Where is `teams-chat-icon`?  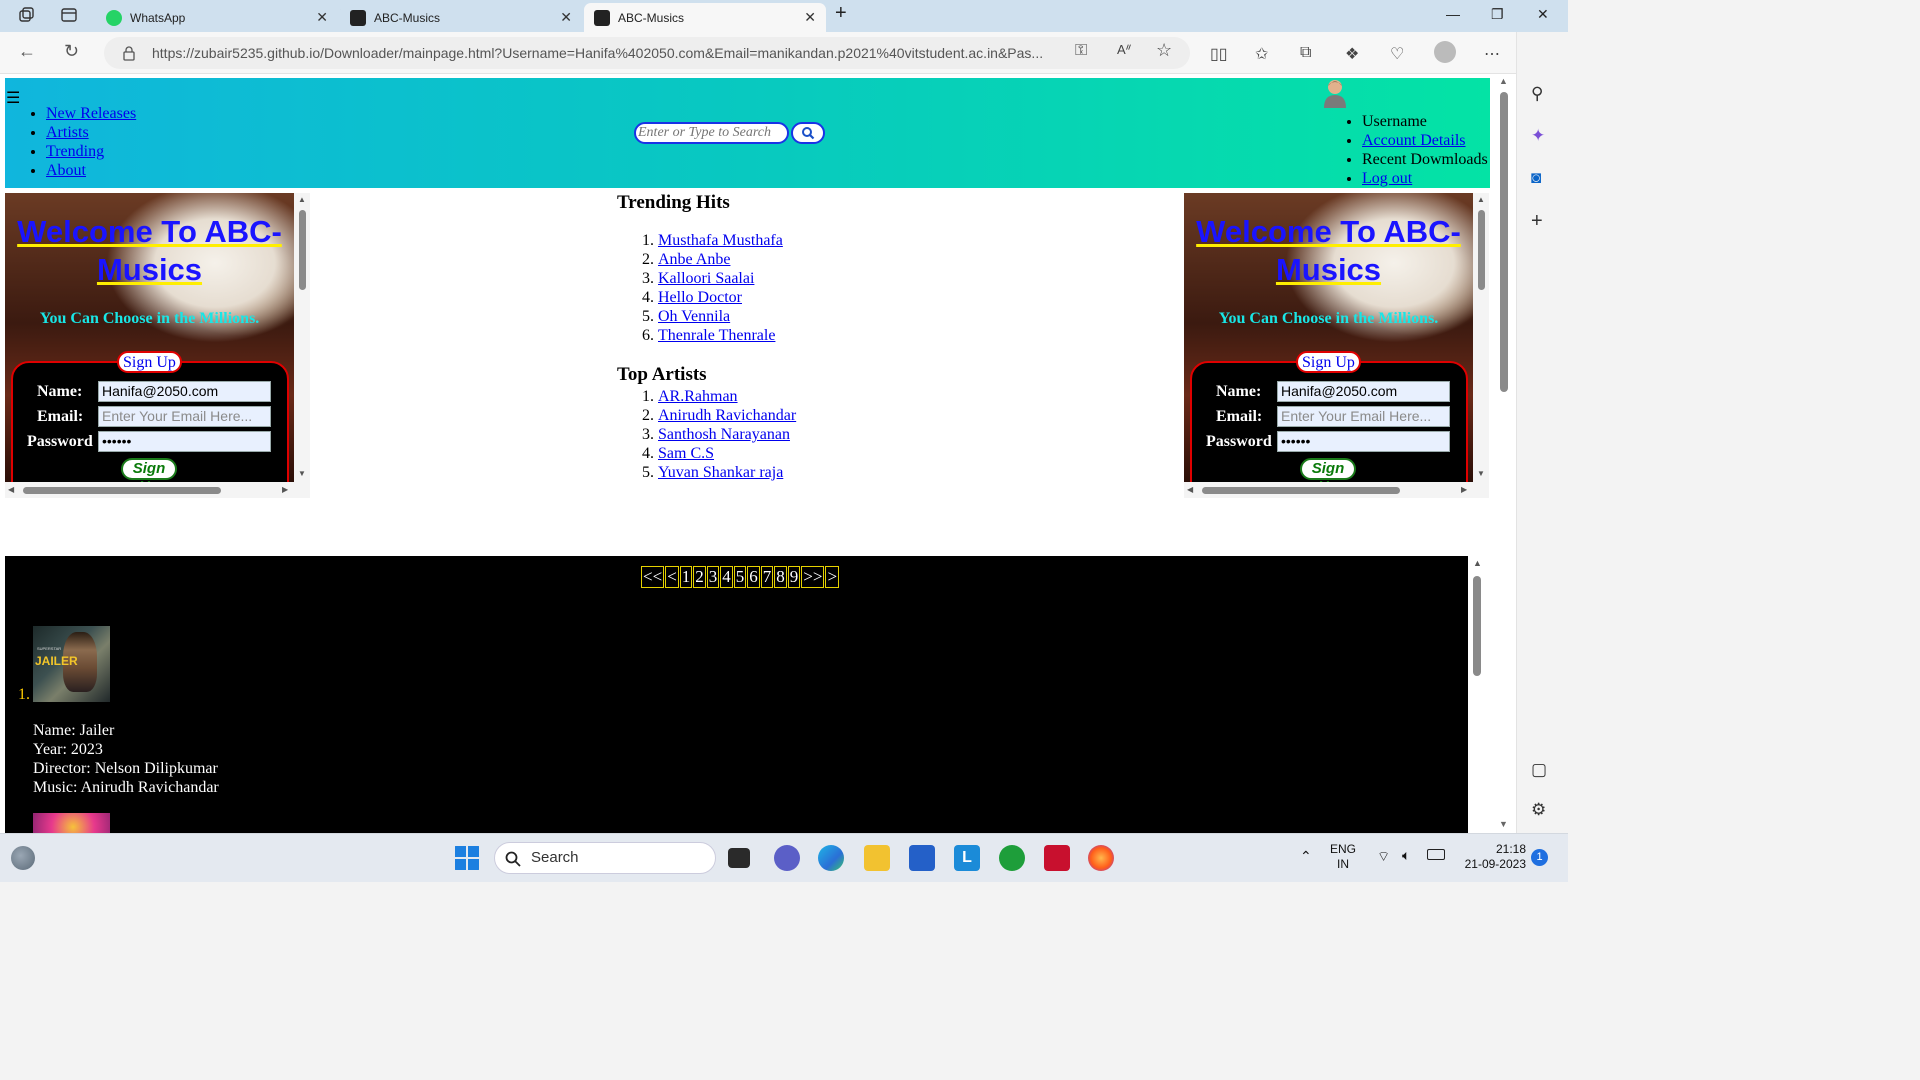
teams-chat-icon is located at coordinates (787, 858).